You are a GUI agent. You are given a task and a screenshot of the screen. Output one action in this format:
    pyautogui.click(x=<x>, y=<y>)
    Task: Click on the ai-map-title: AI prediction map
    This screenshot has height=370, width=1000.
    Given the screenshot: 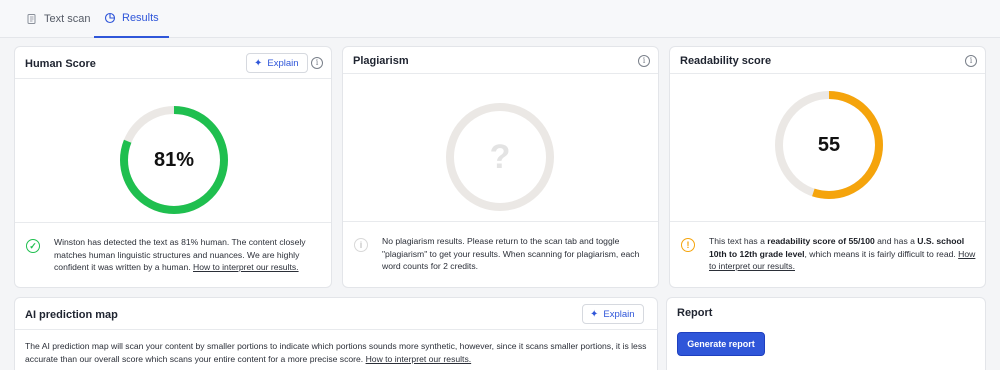 What is the action you would take?
    pyautogui.click(x=71, y=315)
    